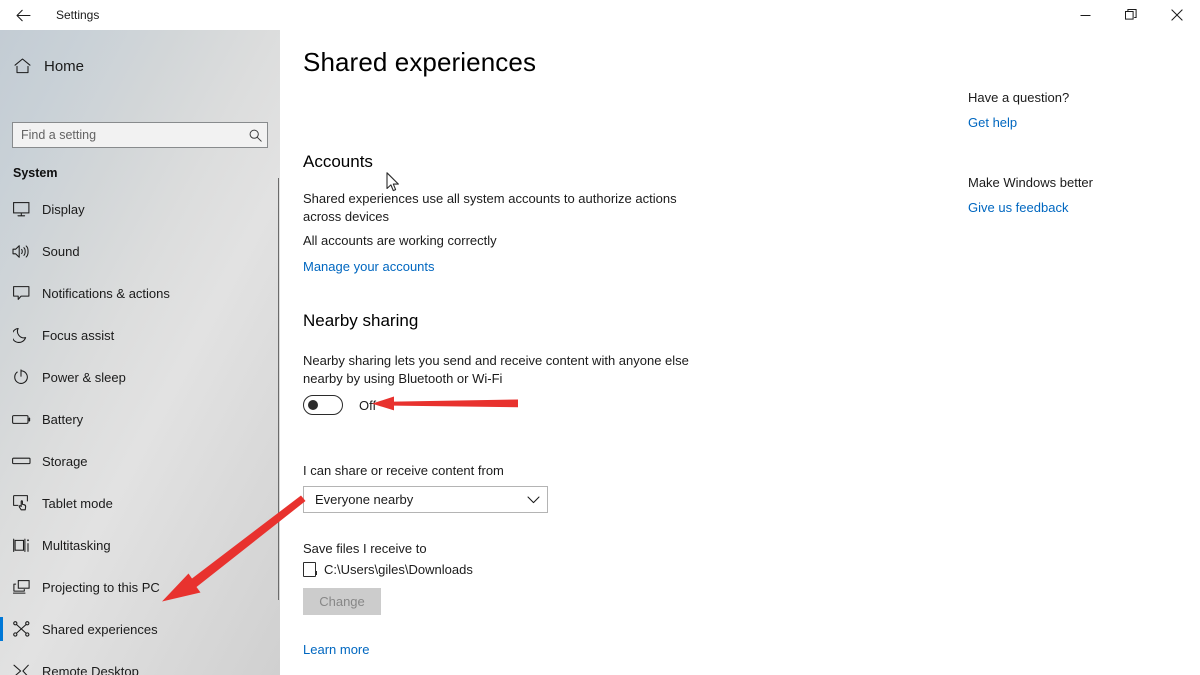 This screenshot has height=675, width=1200. Describe the element at coordinates (140, 335) in the screenshot. I see `sidebar-item-focus-assist: Focus assist` at that location.